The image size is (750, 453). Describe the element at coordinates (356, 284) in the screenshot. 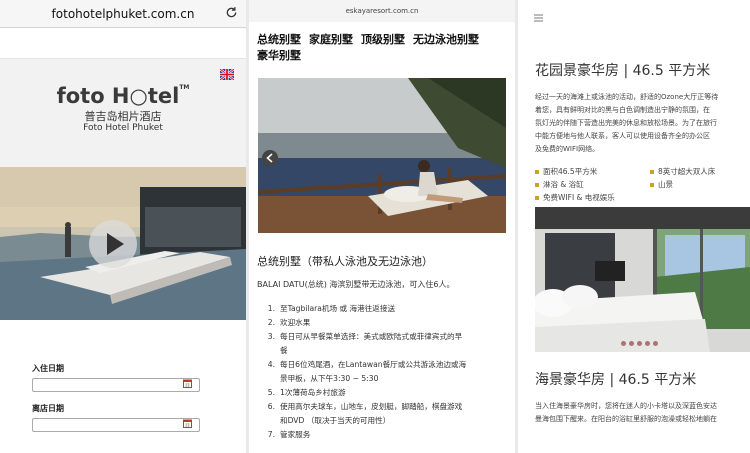

I see `villa-intro: BALAI DATU(总统) 海滨别墅带无边泳池，可入住6人。` at that location.